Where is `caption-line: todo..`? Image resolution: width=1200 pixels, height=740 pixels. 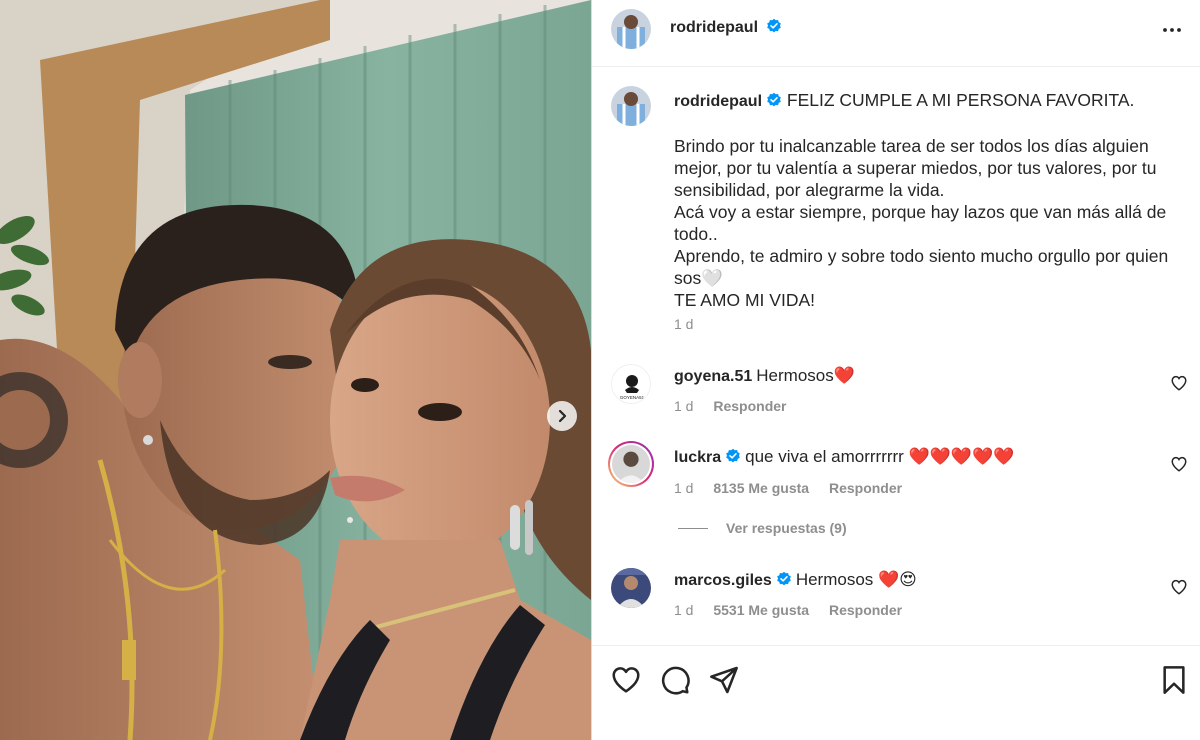 caption-line: todo.. is located at coordinates (696, 234).